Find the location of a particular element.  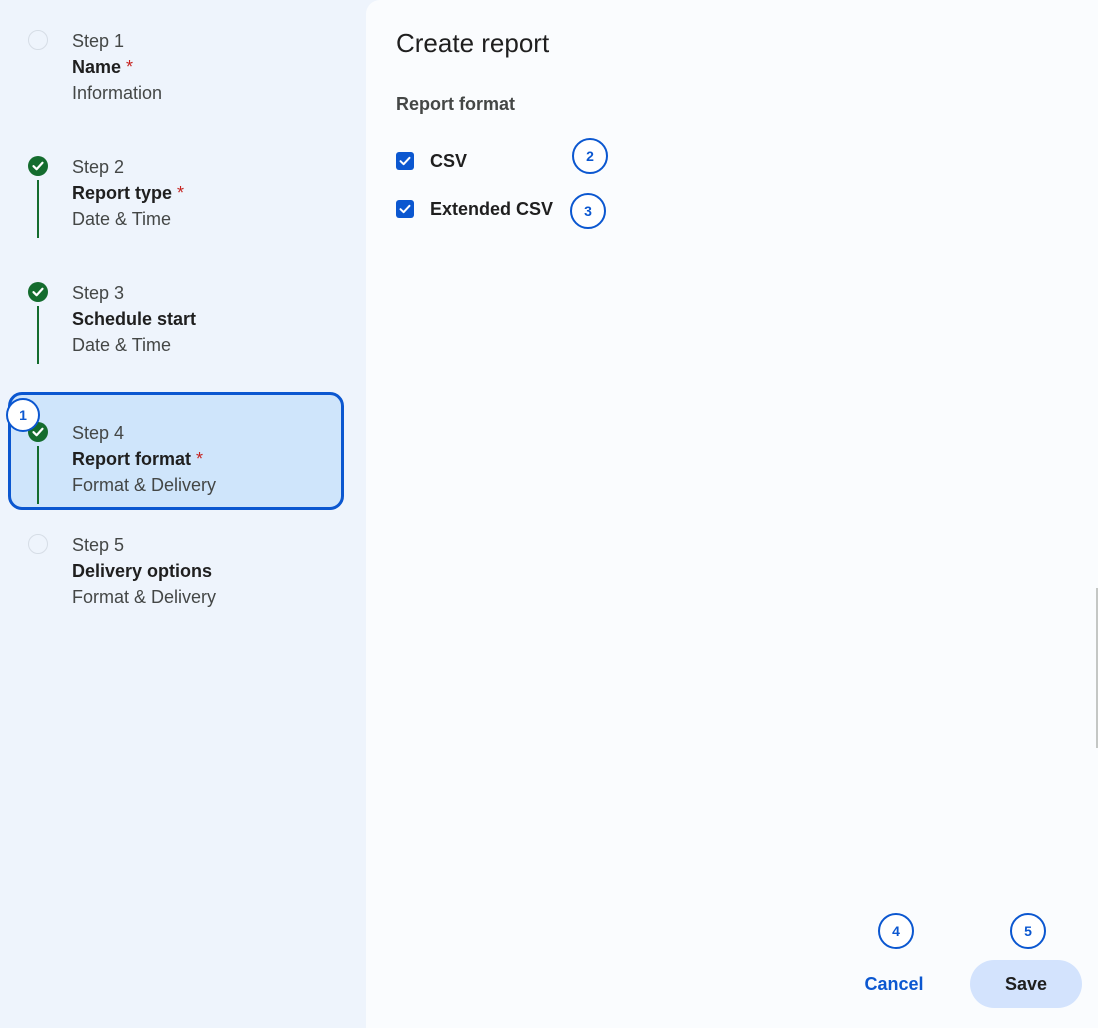

extended-csv-label: Extended CSV is located at coordinates (491, 209).